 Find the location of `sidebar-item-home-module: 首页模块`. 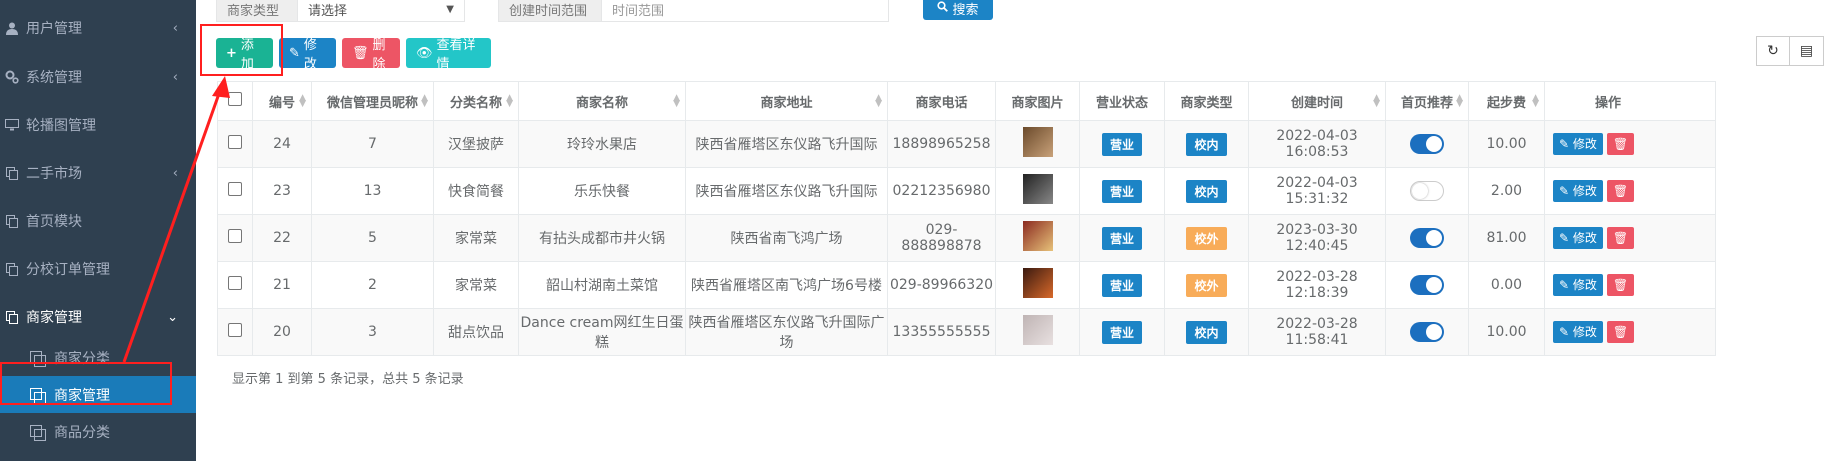

sidebar-item-home-module: 首页模块 is located at coordinates (98, 221).